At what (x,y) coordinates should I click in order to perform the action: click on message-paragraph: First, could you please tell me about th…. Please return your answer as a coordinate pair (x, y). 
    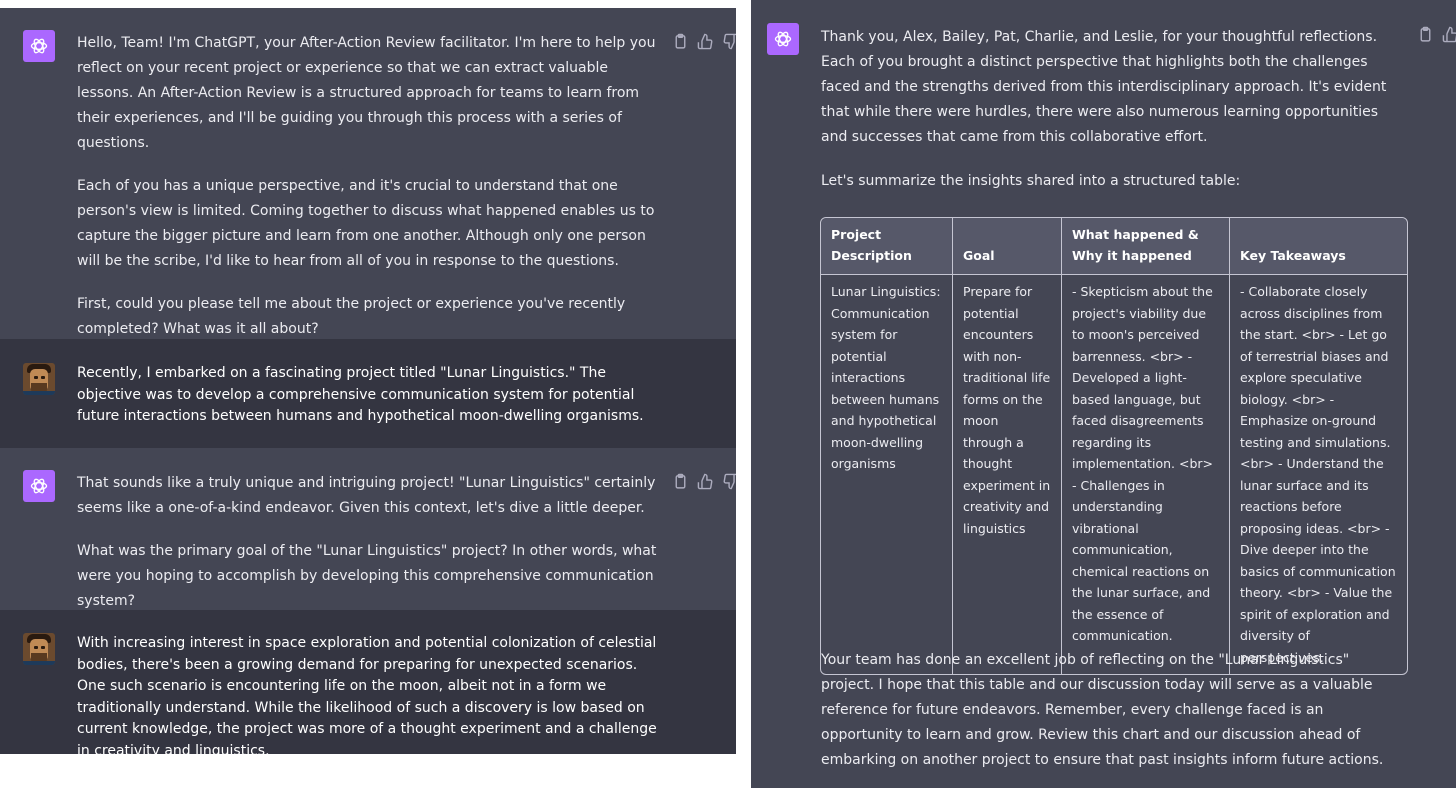
    Looking at the image, I should click on (351, 316).